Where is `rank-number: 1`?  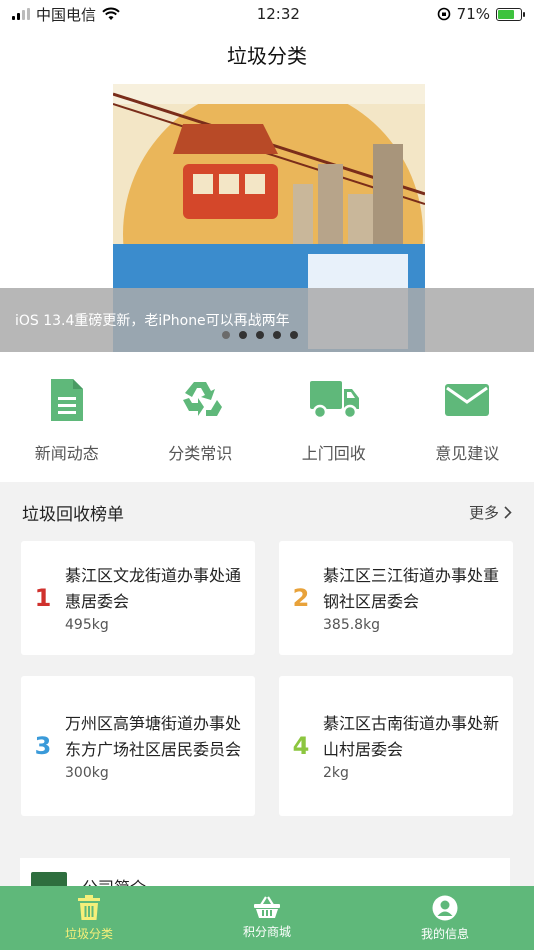
rank-number: 1 is located at coordinates (43, 598).